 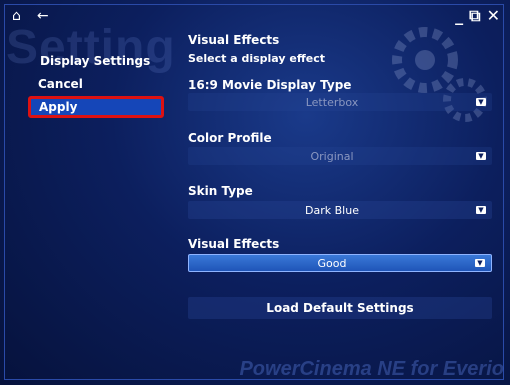 I want to click on back-icon: ←, so click(x=43, y=16).